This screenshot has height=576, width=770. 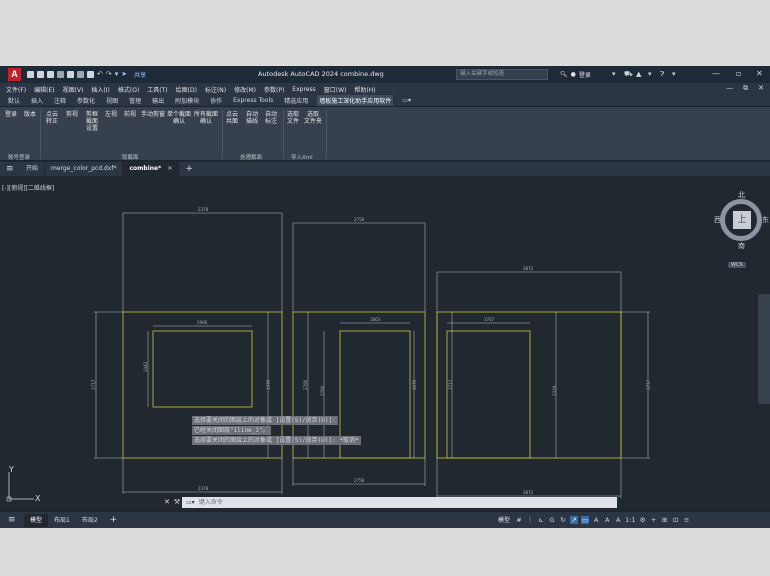 I want to click on model-space-label: 模型, so click(x=504, y=519).